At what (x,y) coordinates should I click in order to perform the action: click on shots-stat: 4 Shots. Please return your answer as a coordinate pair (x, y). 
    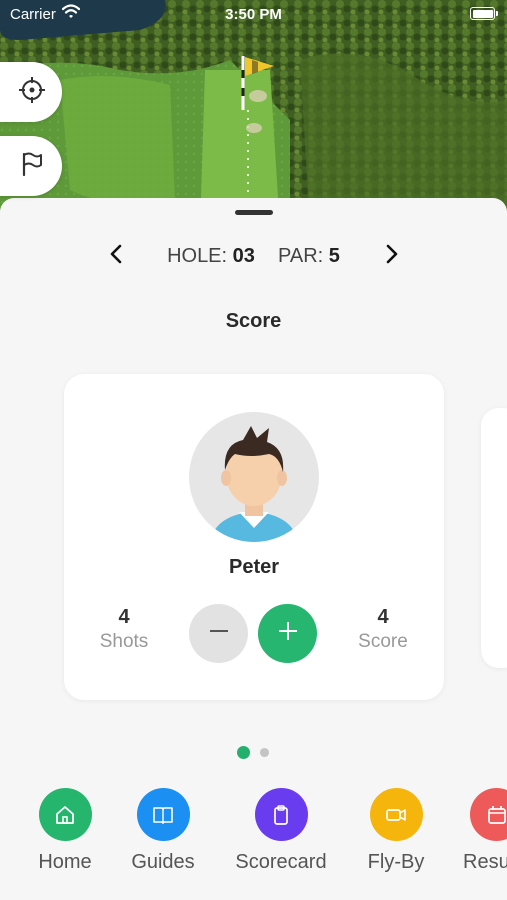
    Looking at the image, I should click on (124, 629).